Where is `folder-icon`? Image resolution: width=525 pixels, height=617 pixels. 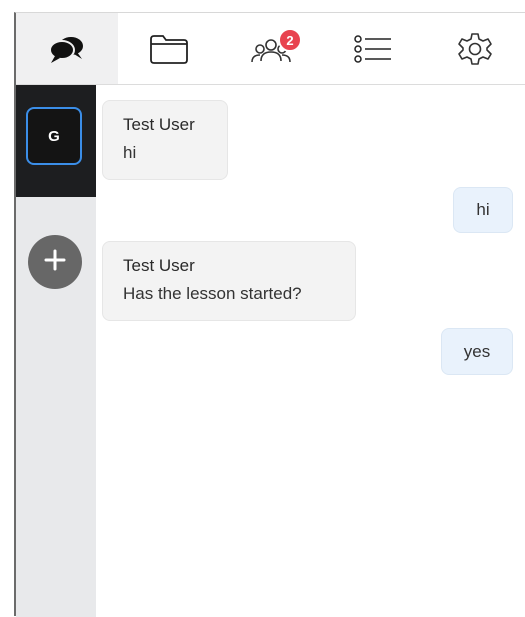 folder-icon is located at coordinates (169, 49).